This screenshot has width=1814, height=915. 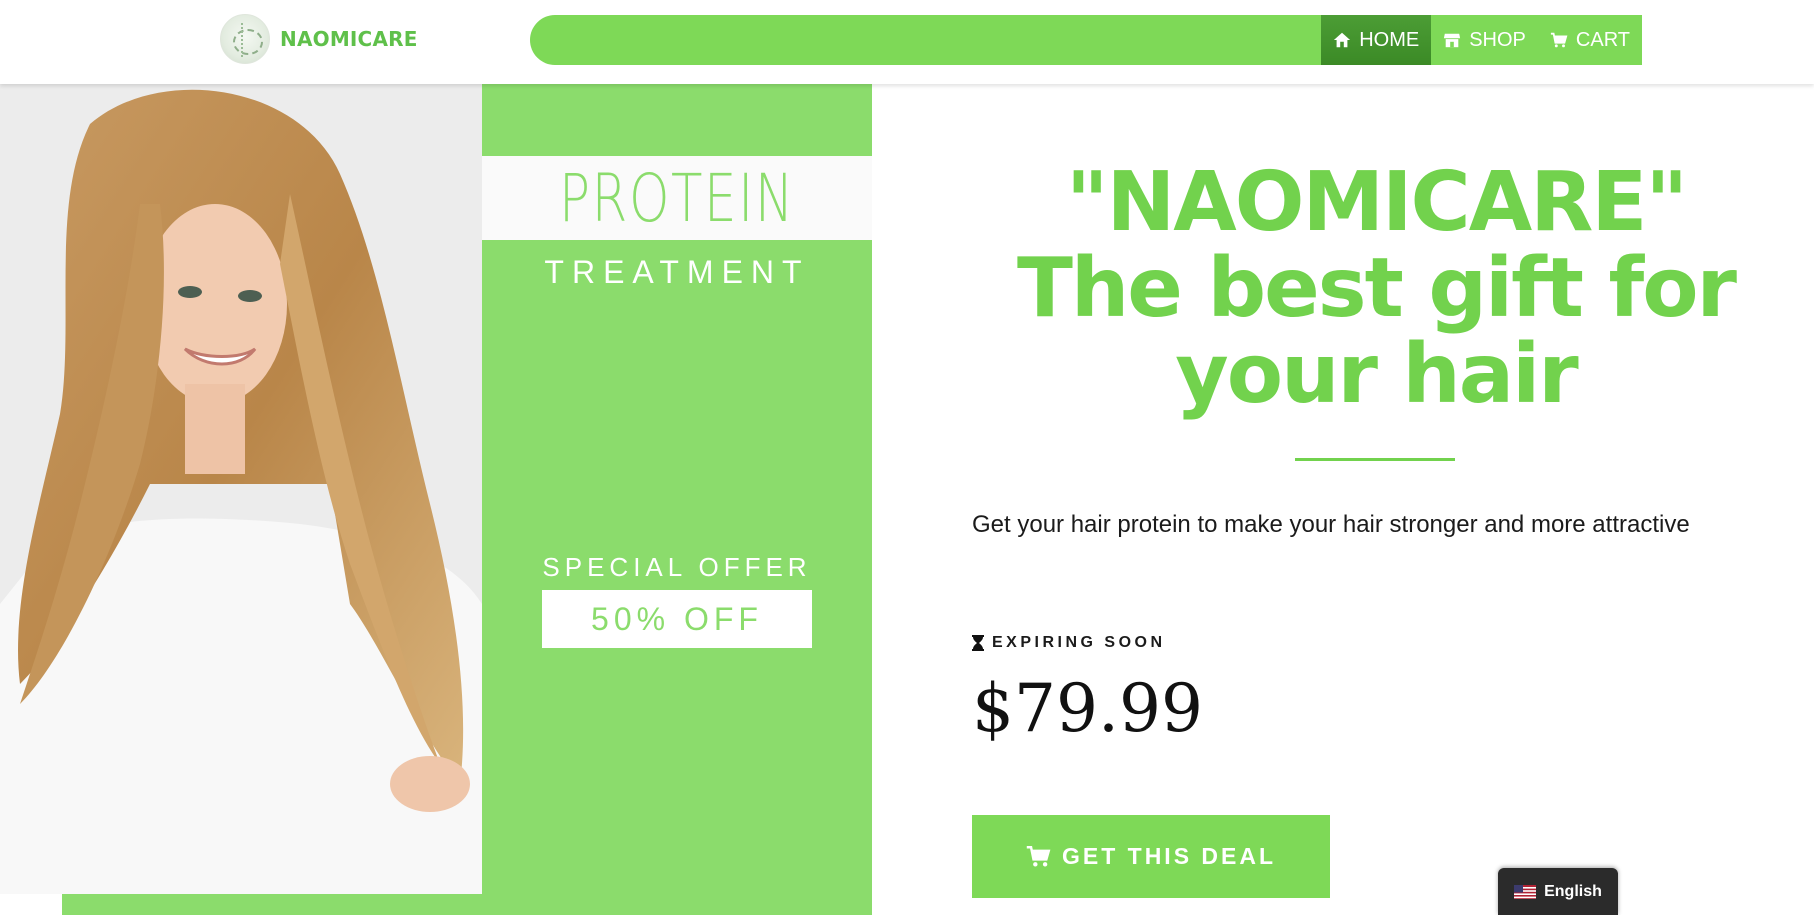 I want to click on home-icon, so click(x=1342, y=40).